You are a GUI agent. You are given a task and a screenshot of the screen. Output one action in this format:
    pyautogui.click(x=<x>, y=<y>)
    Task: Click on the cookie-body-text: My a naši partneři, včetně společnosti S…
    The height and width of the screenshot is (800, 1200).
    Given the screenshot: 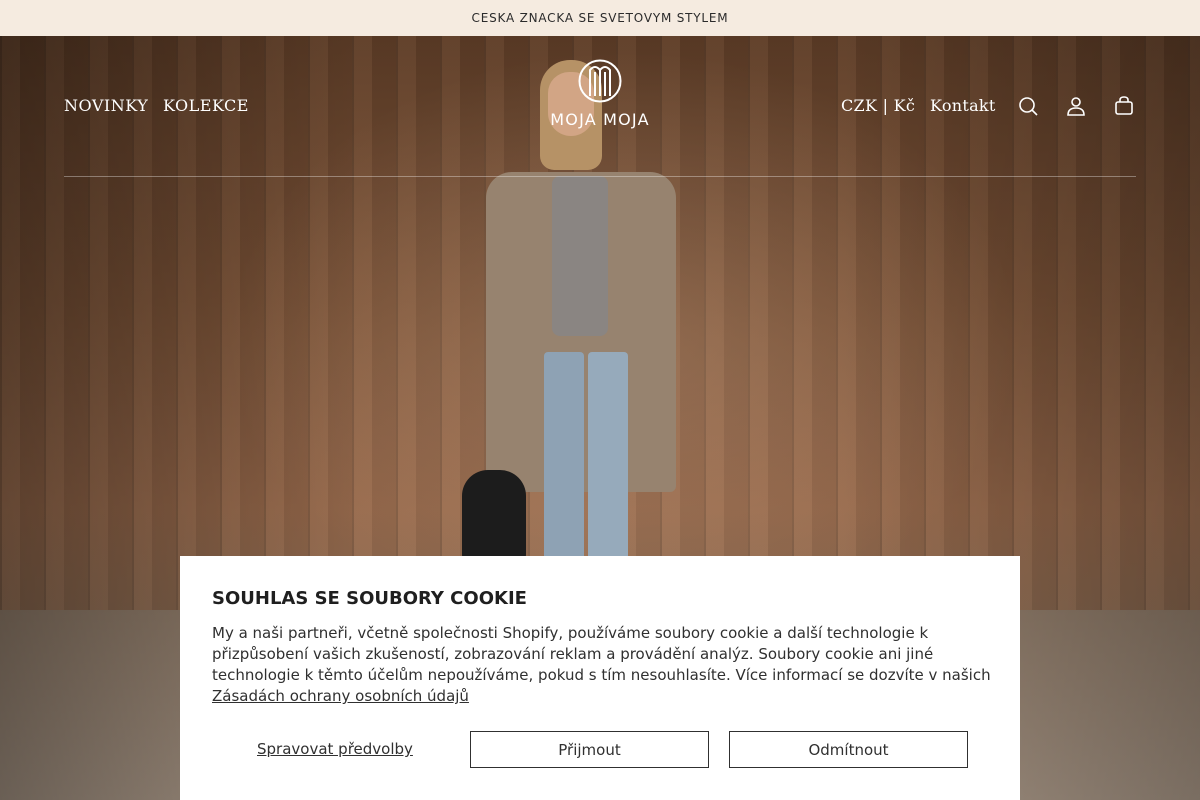 What is the action you would take?
    pyautogui.click(x=601, y=654)
    